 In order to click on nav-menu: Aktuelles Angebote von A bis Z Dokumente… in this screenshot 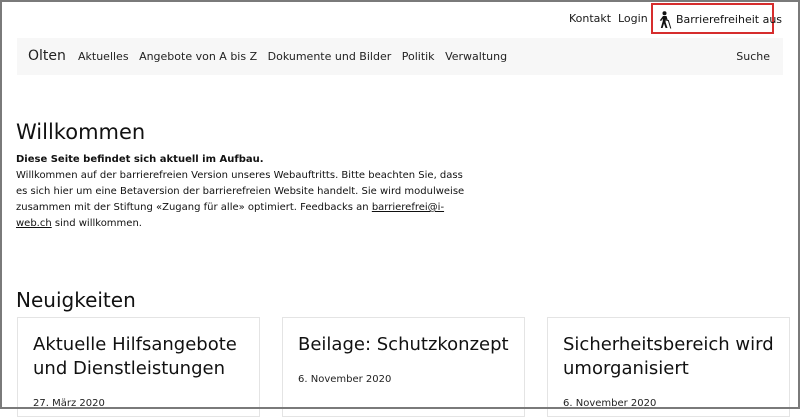, I will do `click(296, 56)`.